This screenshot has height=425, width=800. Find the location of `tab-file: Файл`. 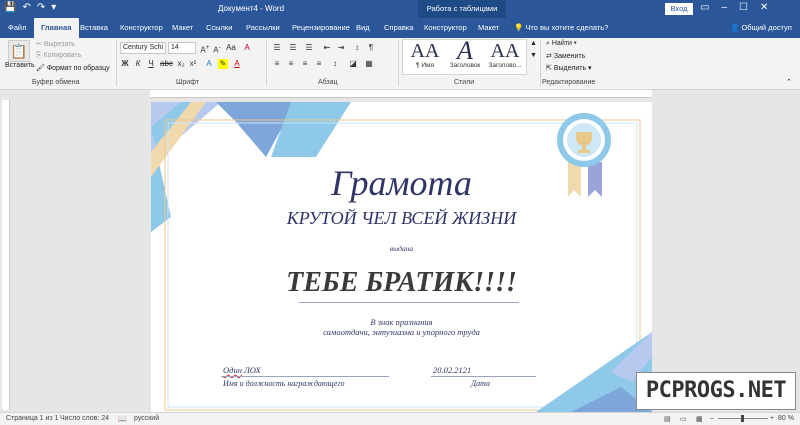

tab-file: Файл is located at coordinates (17, 28).